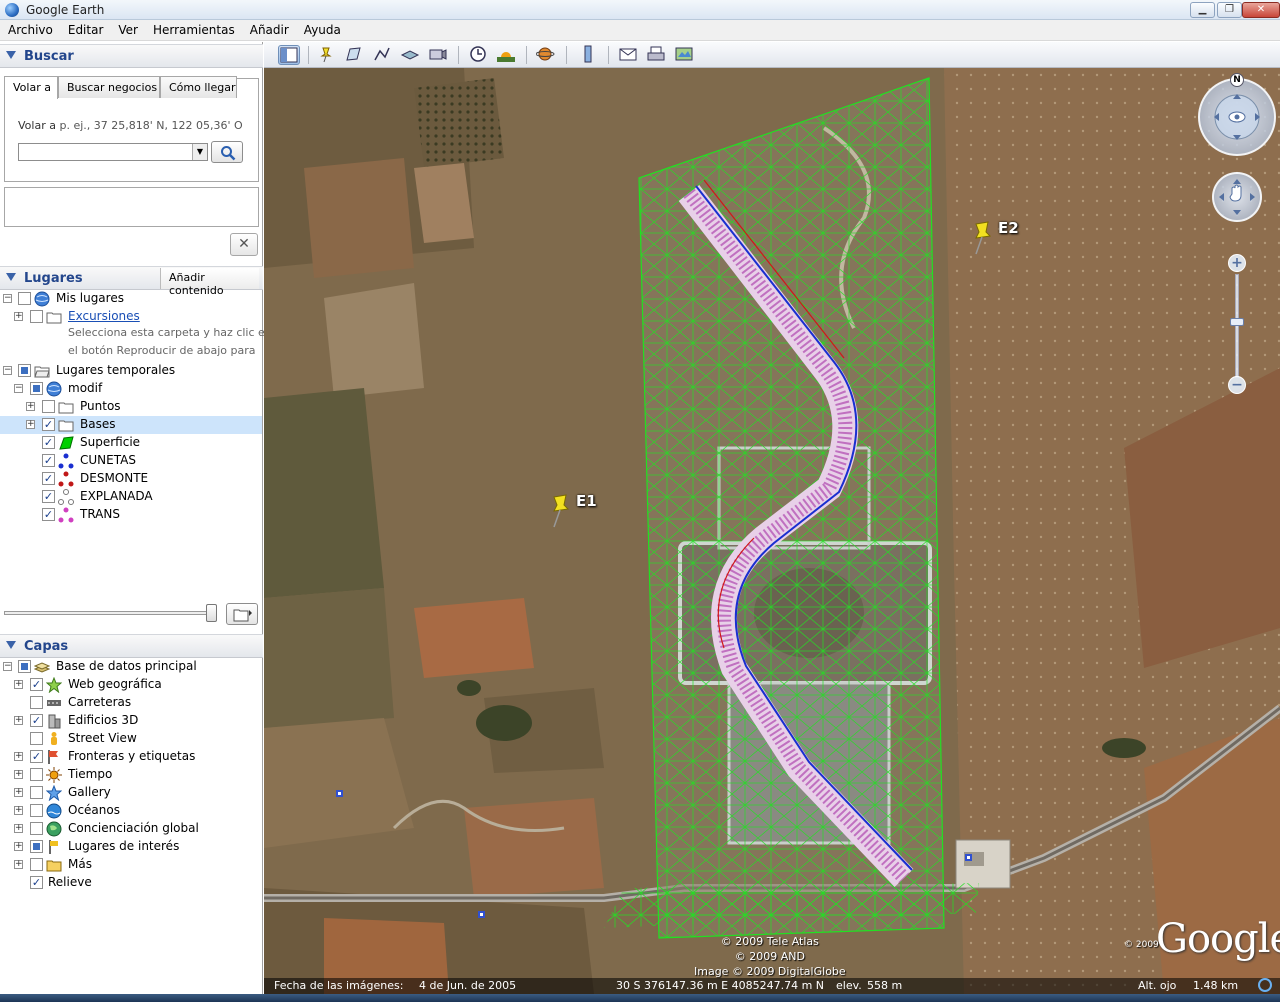 This screenshot has height=1002, width=1280. Describe the element at coordinates (131, 497) in the screenshot. I see `tree-item-explanada: ✓ EXPLANADA` at that location.